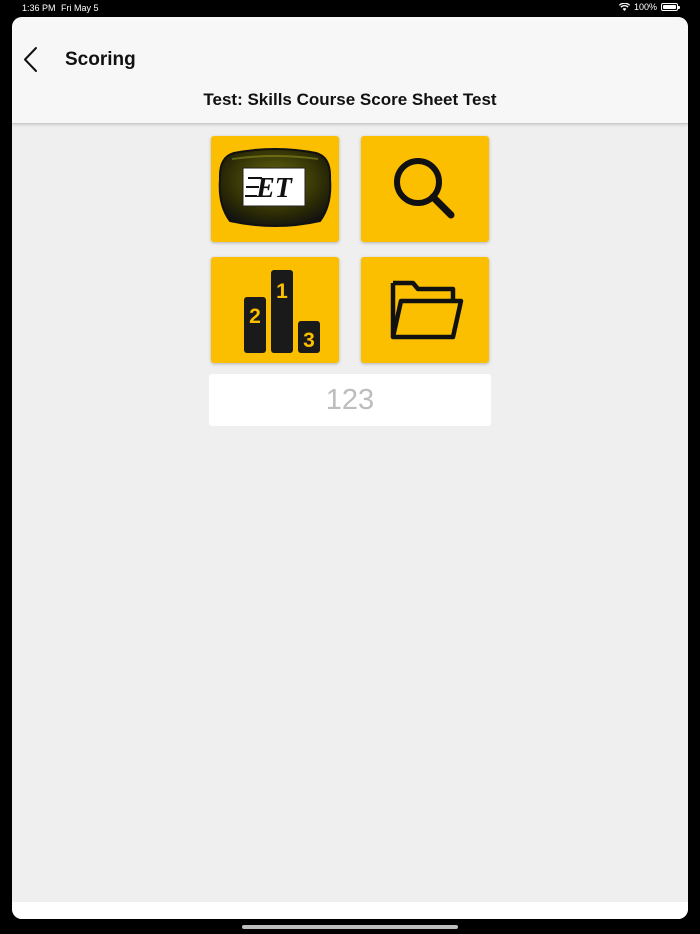 This screenshot has height=934, width=700. What do you see at coordinates (670, 7) in the screenshot?
I see `battery-icon` at bounding box center [670, 7].